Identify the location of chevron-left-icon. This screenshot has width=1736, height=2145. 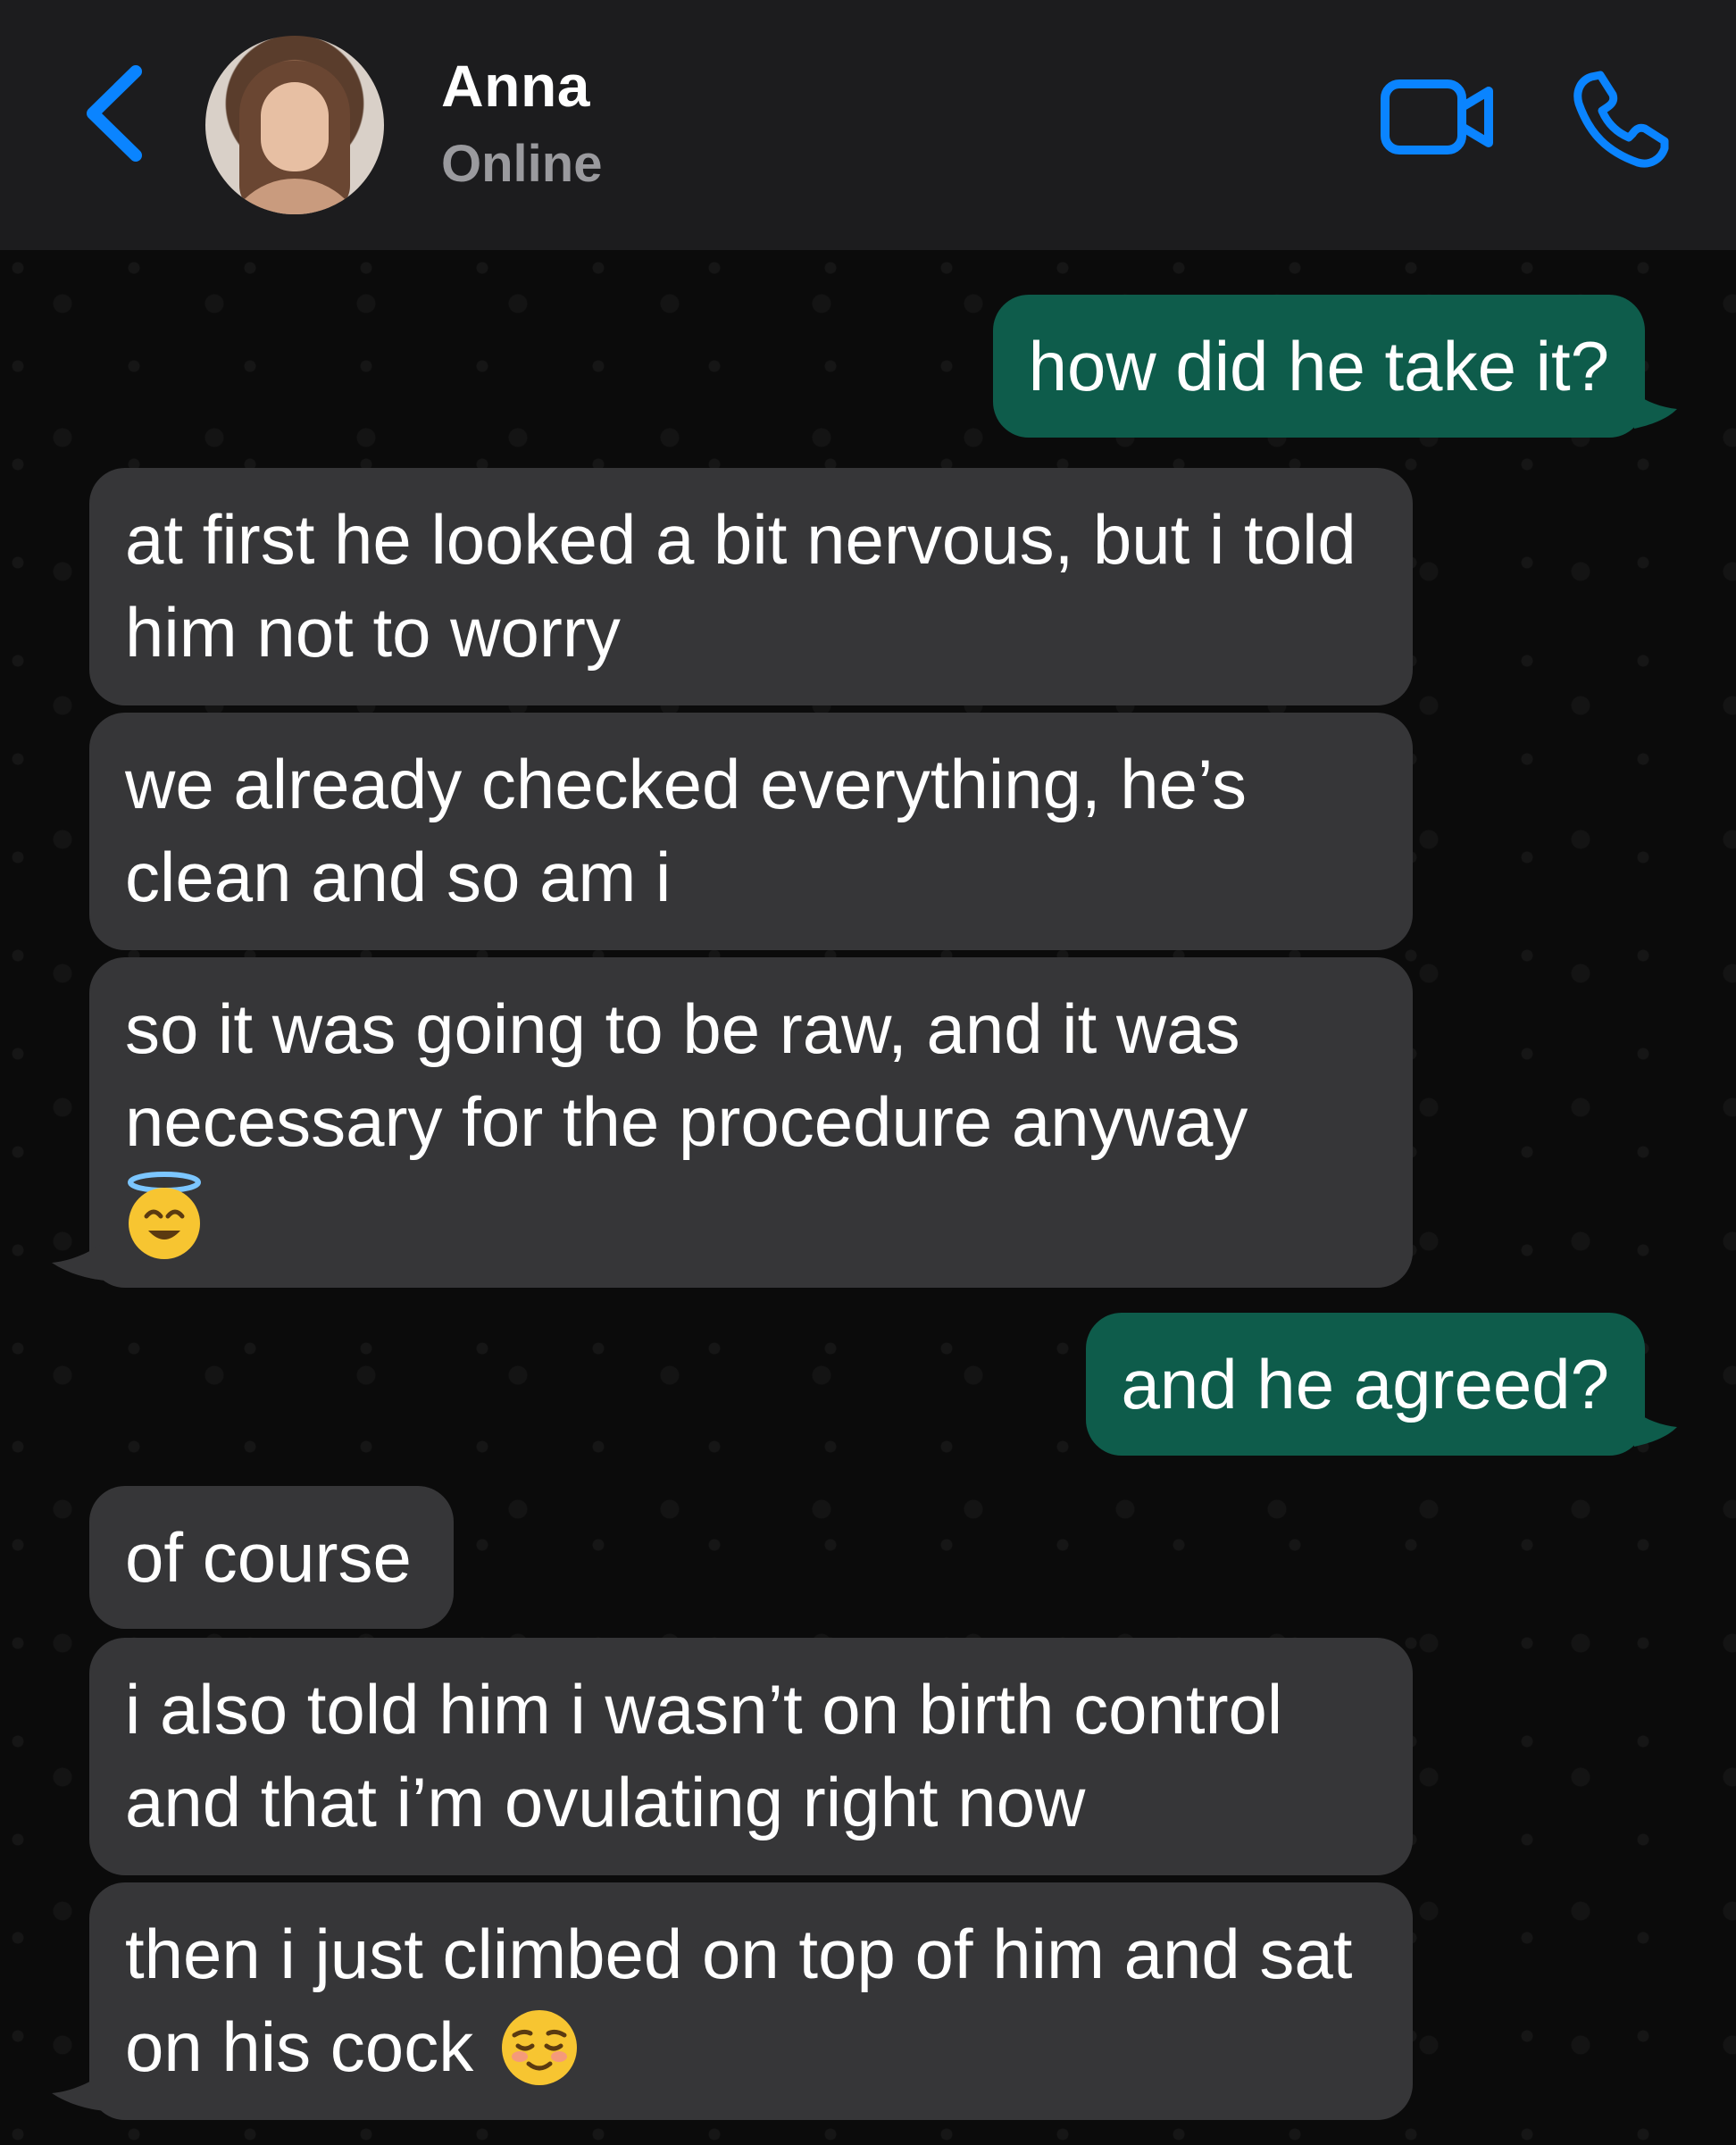
(116, 113).